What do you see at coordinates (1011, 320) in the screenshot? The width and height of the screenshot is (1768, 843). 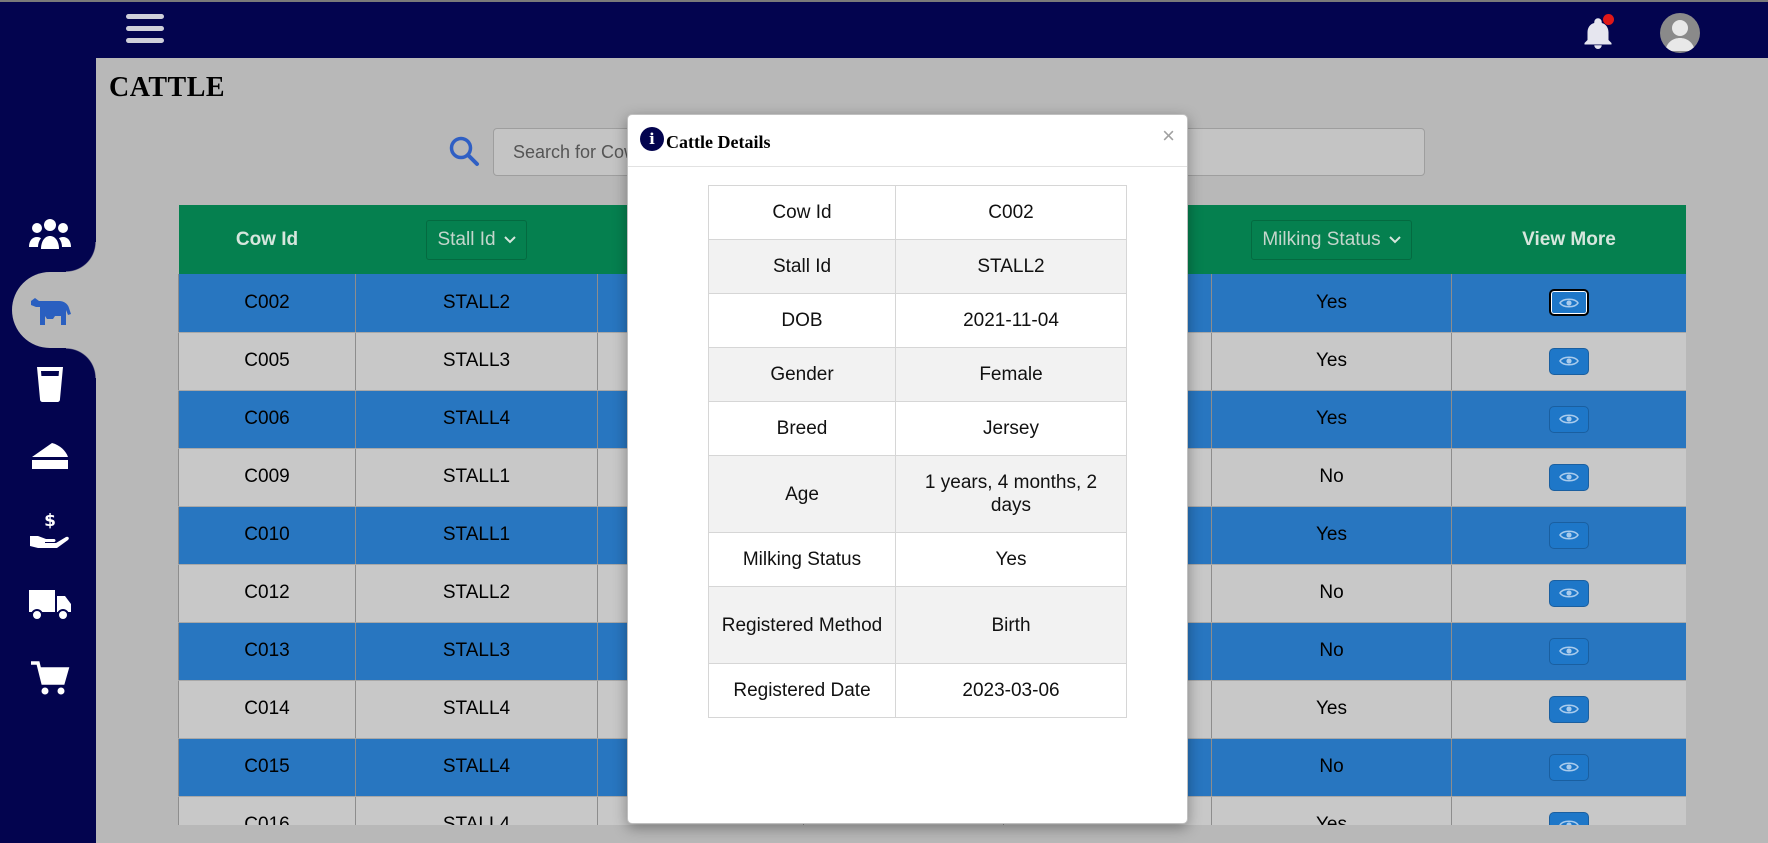 I see `detail-value: 2021-11-04` at bounding box center [1011, 320].